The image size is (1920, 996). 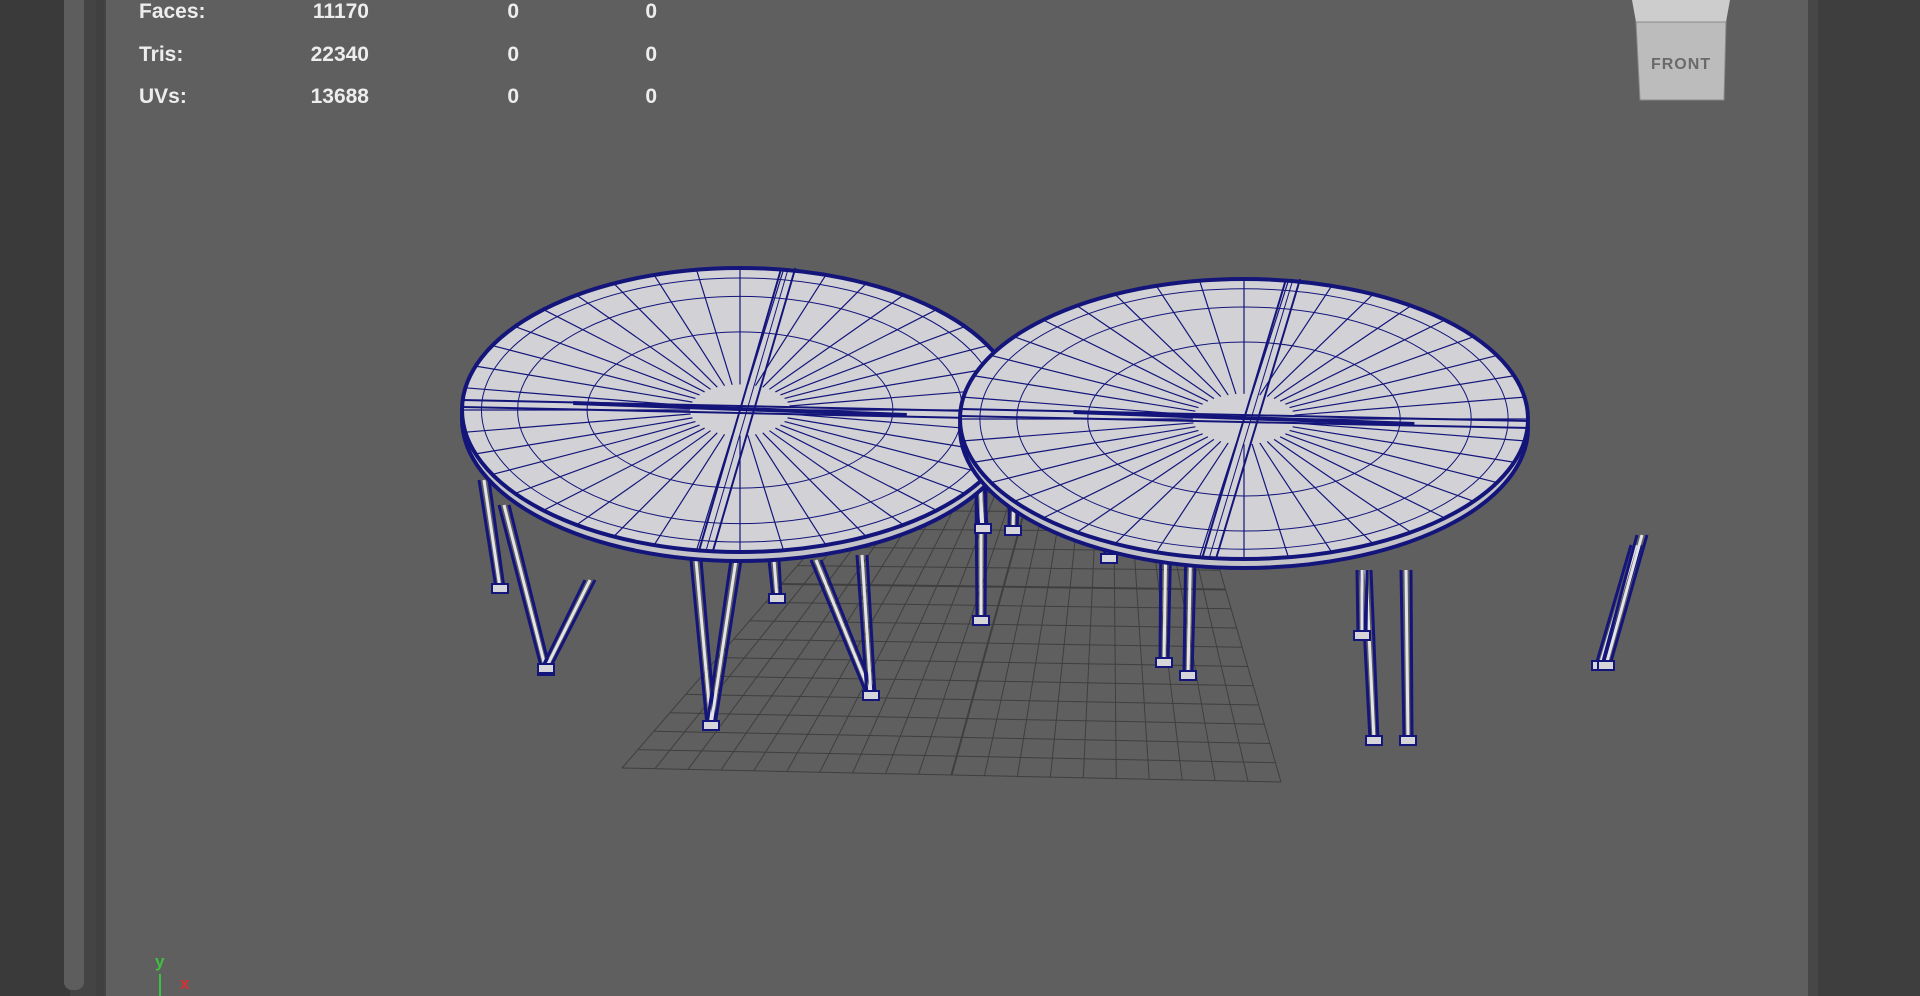 I want to click on axis-y-line, so click(x=160, y=985).